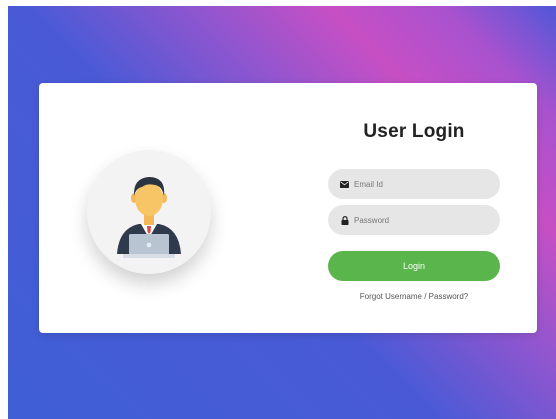  What do you see at coordinates (414, 131) in the screenshot?
I see `page-title: User Login` at bounding box center [414, 131].